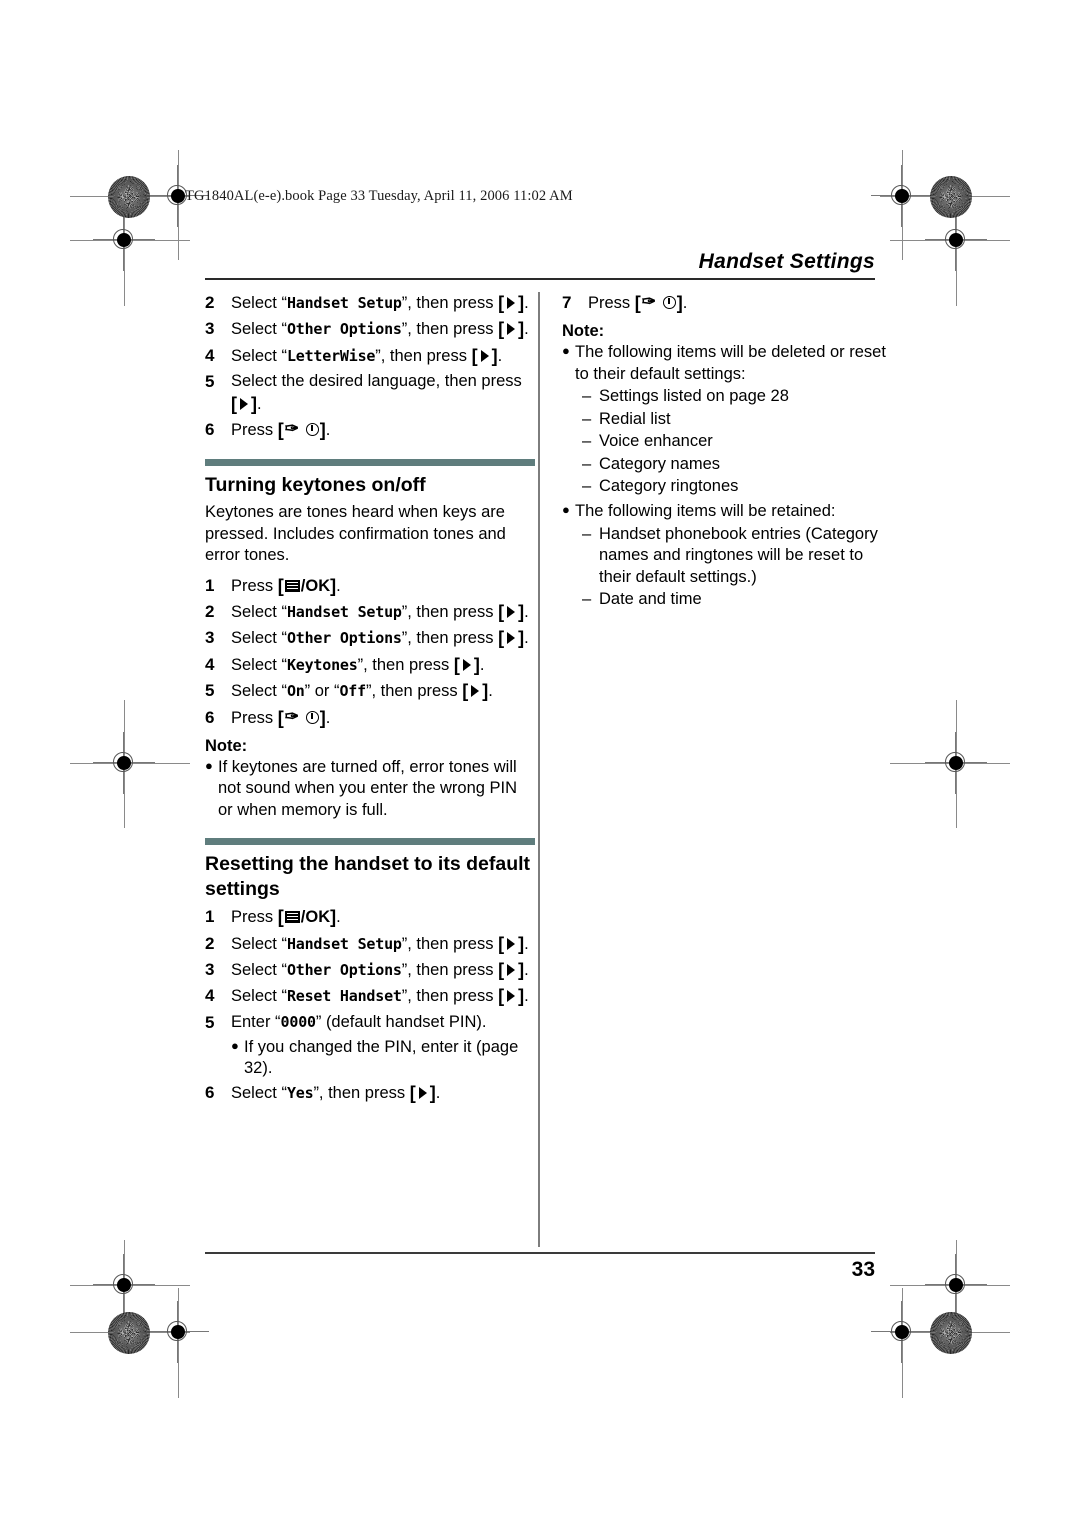 The height and width of the screenshot is (1528, 1080). What do you see at coordinates (124, 240) in the screenshot?
I see `registration-mark-left-upper` at bounding box center [124, 240].